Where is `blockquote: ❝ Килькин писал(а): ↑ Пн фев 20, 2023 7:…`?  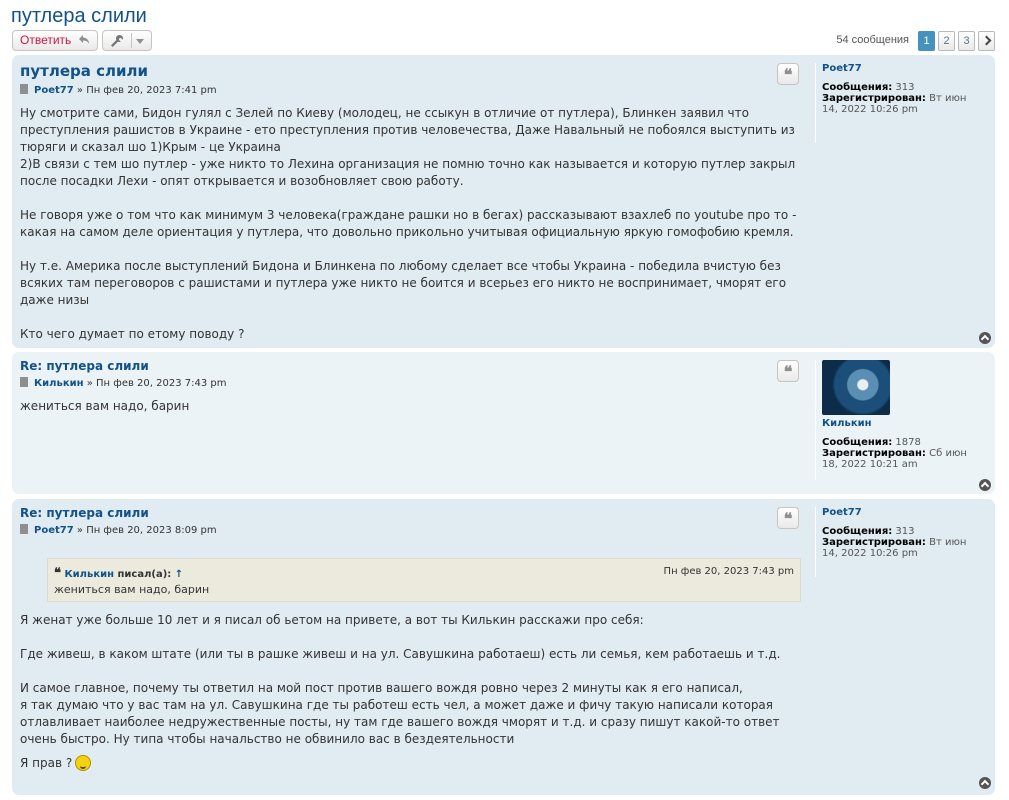 blockquote: ❝ Килькин писал(а): ↑ Пн фев 20, 2023 7:… is located at coordinates (424, 580).